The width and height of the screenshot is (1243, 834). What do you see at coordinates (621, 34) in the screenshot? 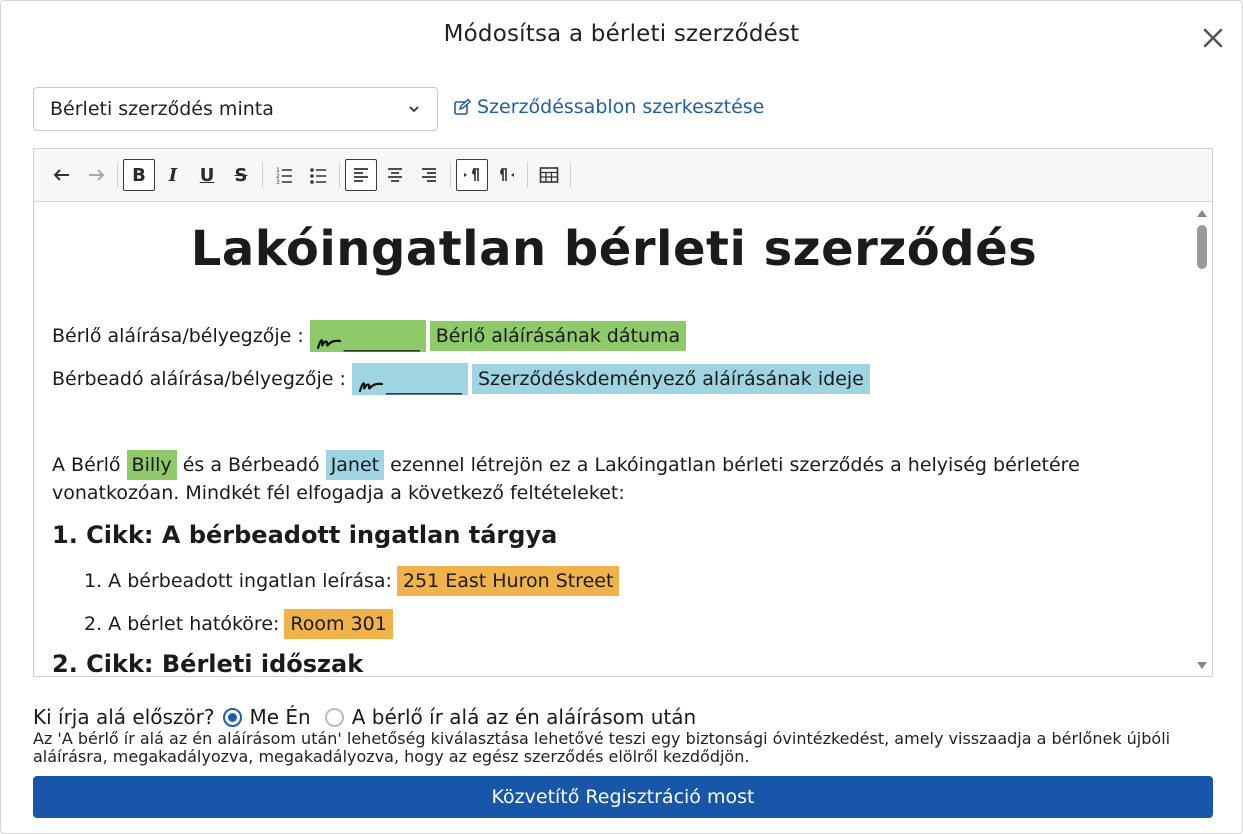
I see `modal-title: Módosítsa a bérleti szerződést` at bounding box center [621, 34].